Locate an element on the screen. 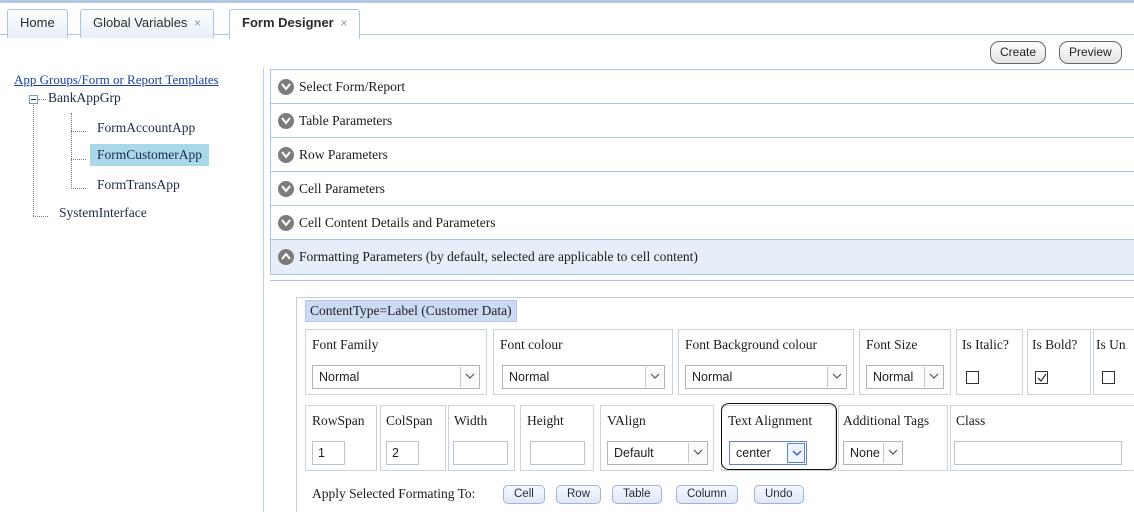 Image resolution: width=1134 pixels, height=512 pixels. create-button: Create is located at coordinates (1018, 52).